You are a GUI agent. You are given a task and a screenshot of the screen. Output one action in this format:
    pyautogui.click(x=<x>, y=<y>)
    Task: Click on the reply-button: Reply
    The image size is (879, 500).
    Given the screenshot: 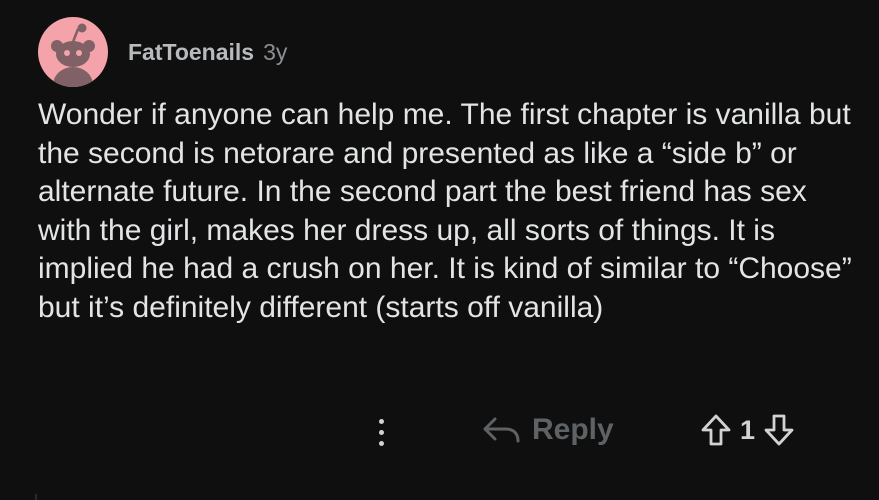 What is the action you would take?
    pyautogui.click(x=548, y=430)
    